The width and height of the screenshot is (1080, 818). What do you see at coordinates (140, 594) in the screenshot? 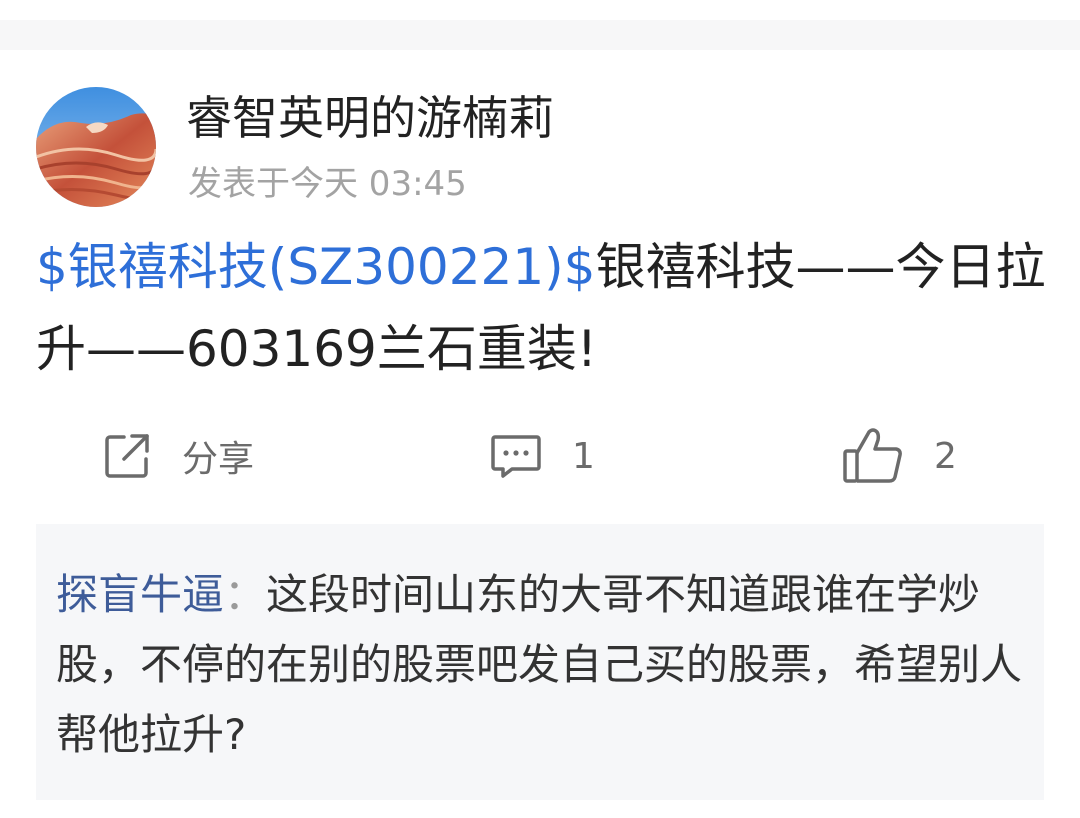
I see `commenter-name: 探盲牛逼` at bounding box center [140, 594].